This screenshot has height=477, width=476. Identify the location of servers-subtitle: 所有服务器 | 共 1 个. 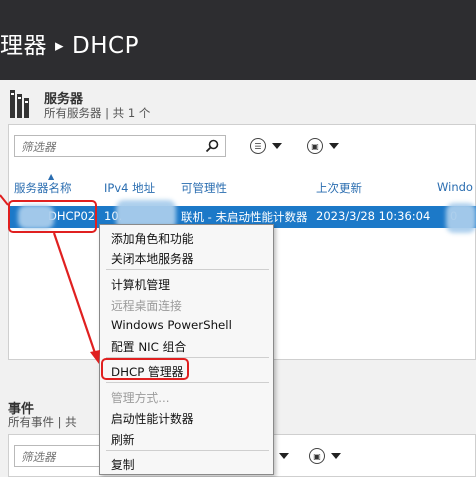
(97, 113).